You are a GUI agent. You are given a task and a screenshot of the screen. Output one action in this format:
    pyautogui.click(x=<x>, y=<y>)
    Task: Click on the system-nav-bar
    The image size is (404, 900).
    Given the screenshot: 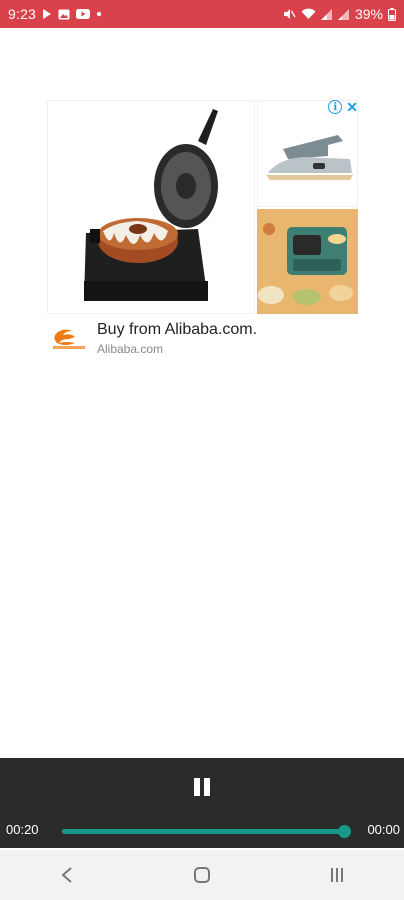 What is the action you would take?
    pyautogui.click(x=202, y=875)
    